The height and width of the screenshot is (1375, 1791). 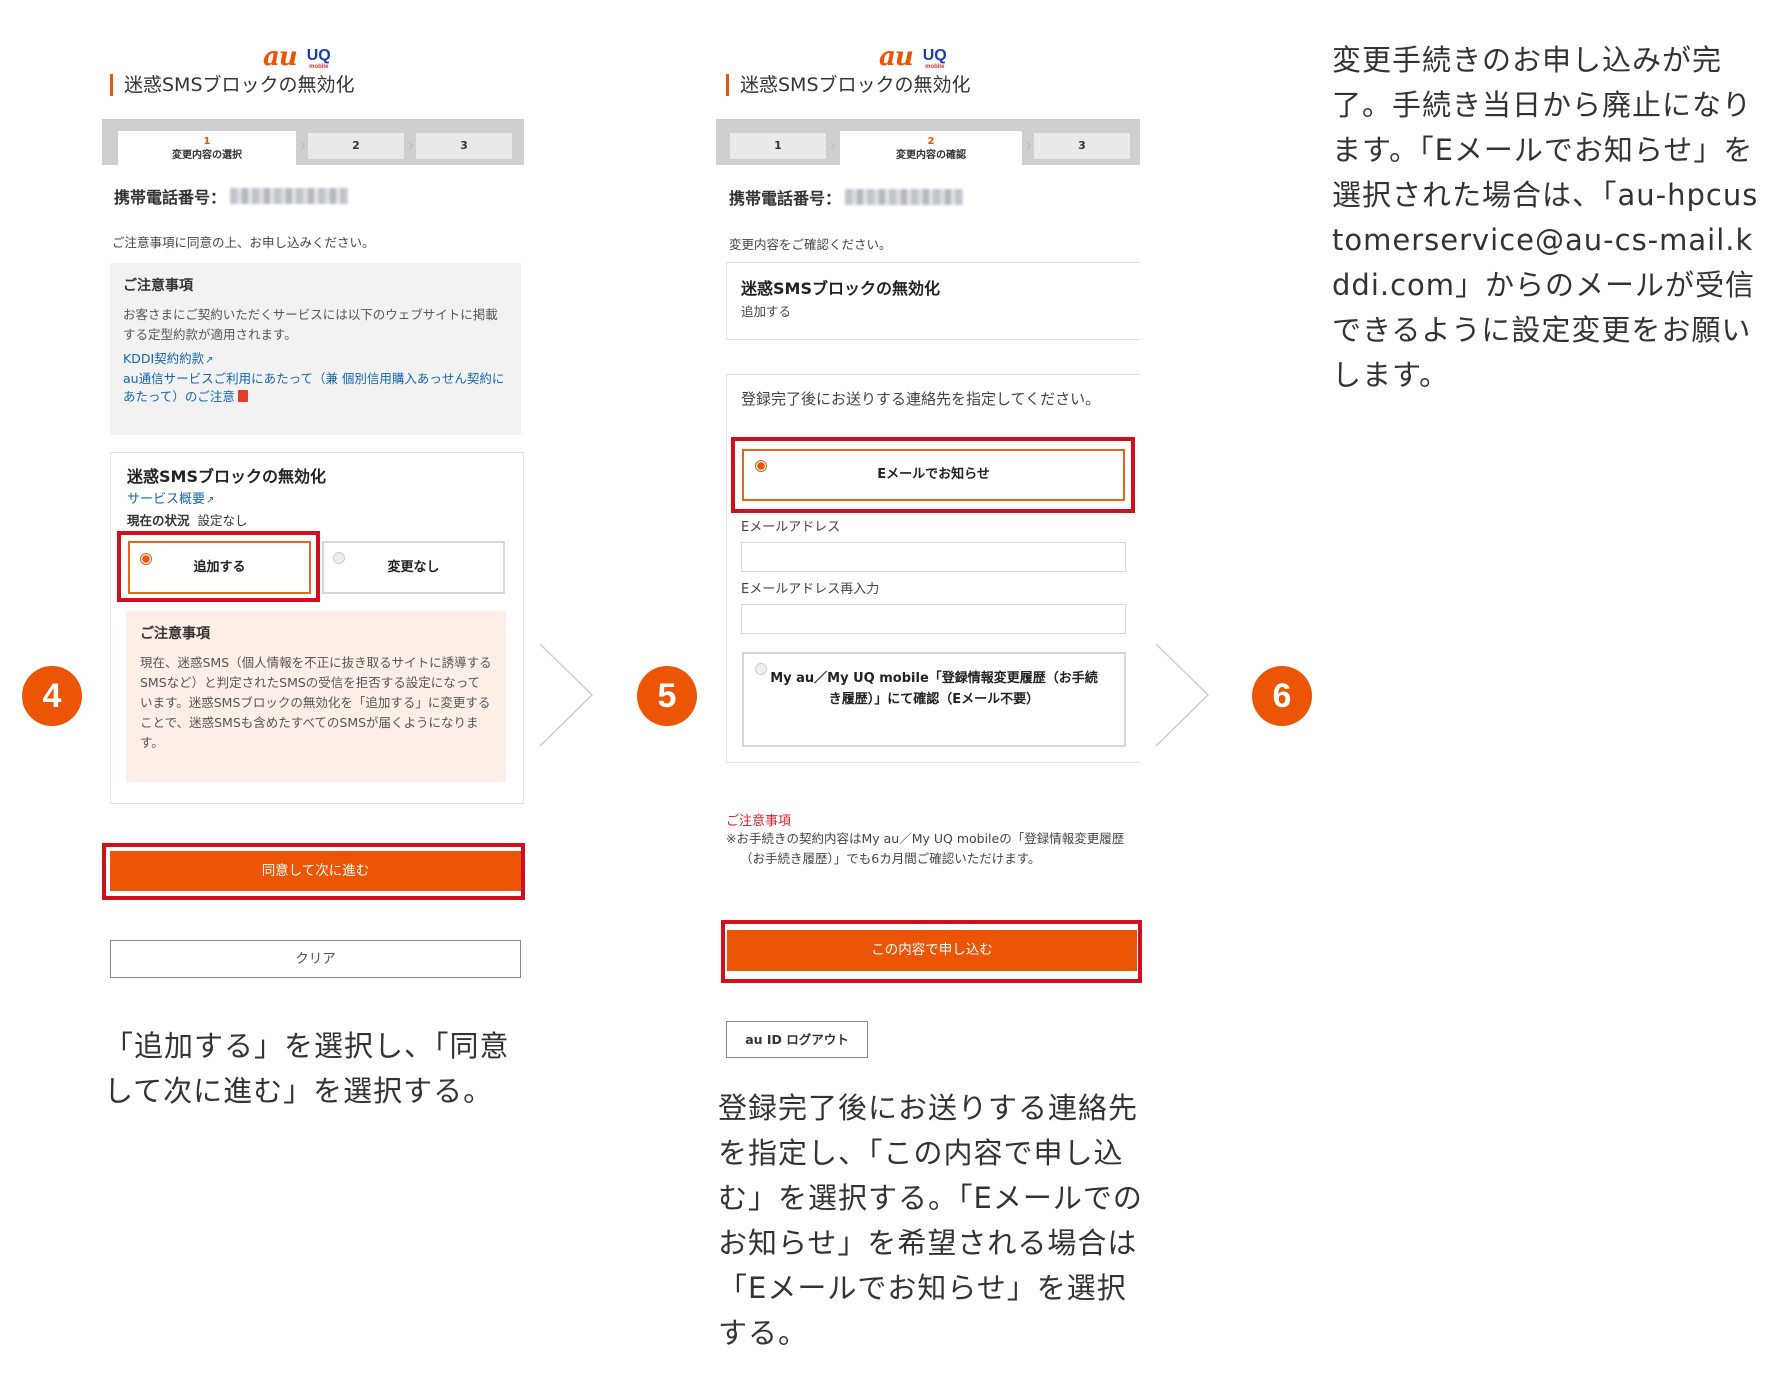 What do you see at coordinates (226, 476) in the screenshot?
I see `service-name: 迷惑SMSブロックの無効化` at bounding box center [226, 476].